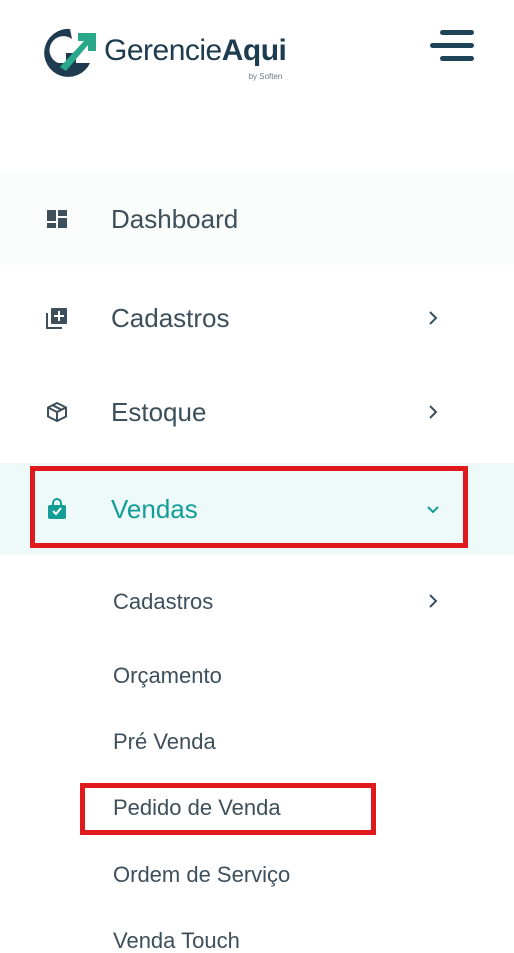  Describe the element at coordinates (163, 602) in the screenshot. I see `submenu-item-cadastros: Cadastros` at that location.